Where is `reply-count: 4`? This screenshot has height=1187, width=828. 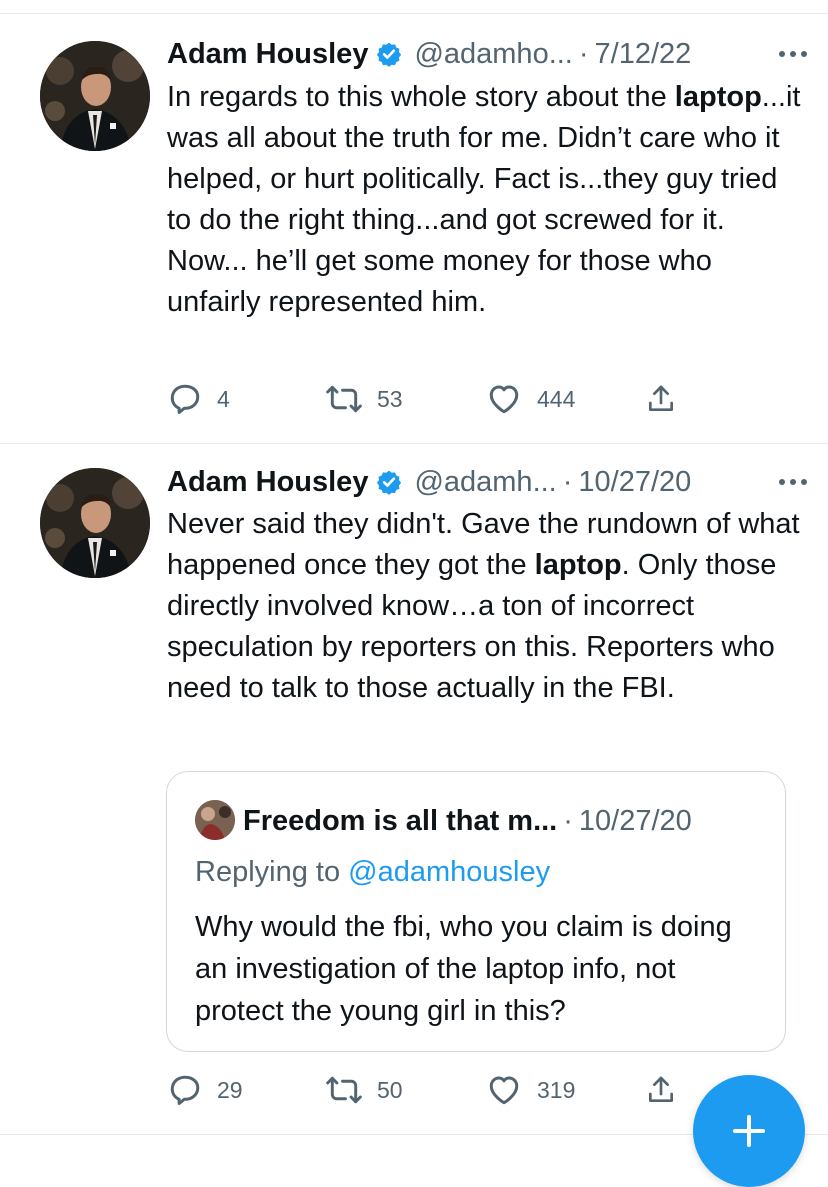 reply-count: 4 is located at coordinates (223, 398).